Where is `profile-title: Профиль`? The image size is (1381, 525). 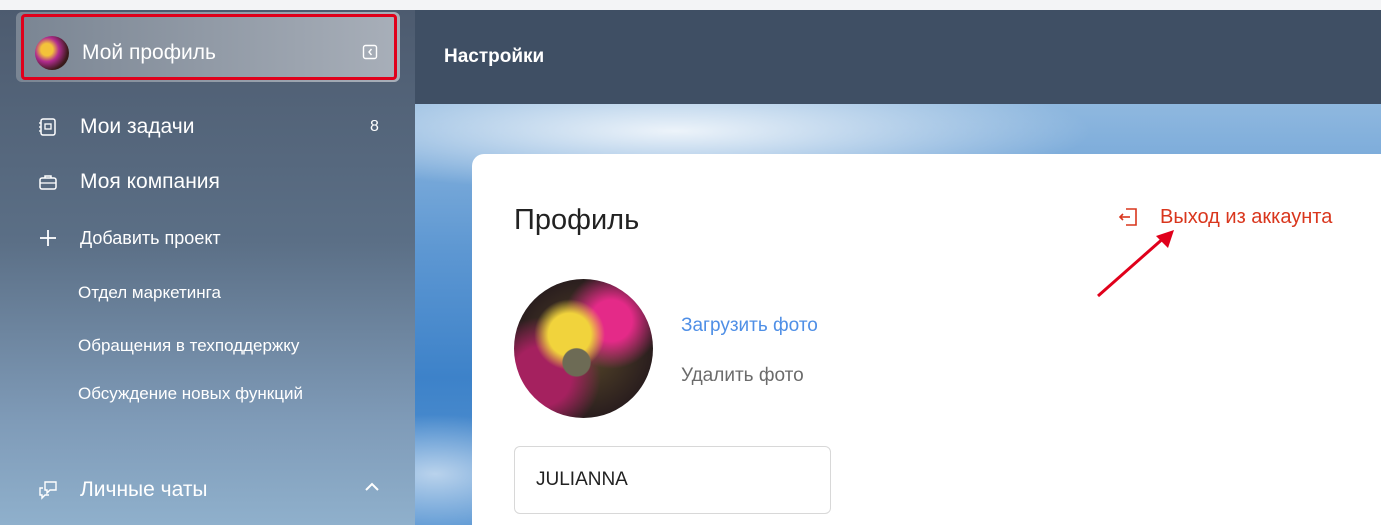
profile-title: Профиль is located at coordinates (577, 220).